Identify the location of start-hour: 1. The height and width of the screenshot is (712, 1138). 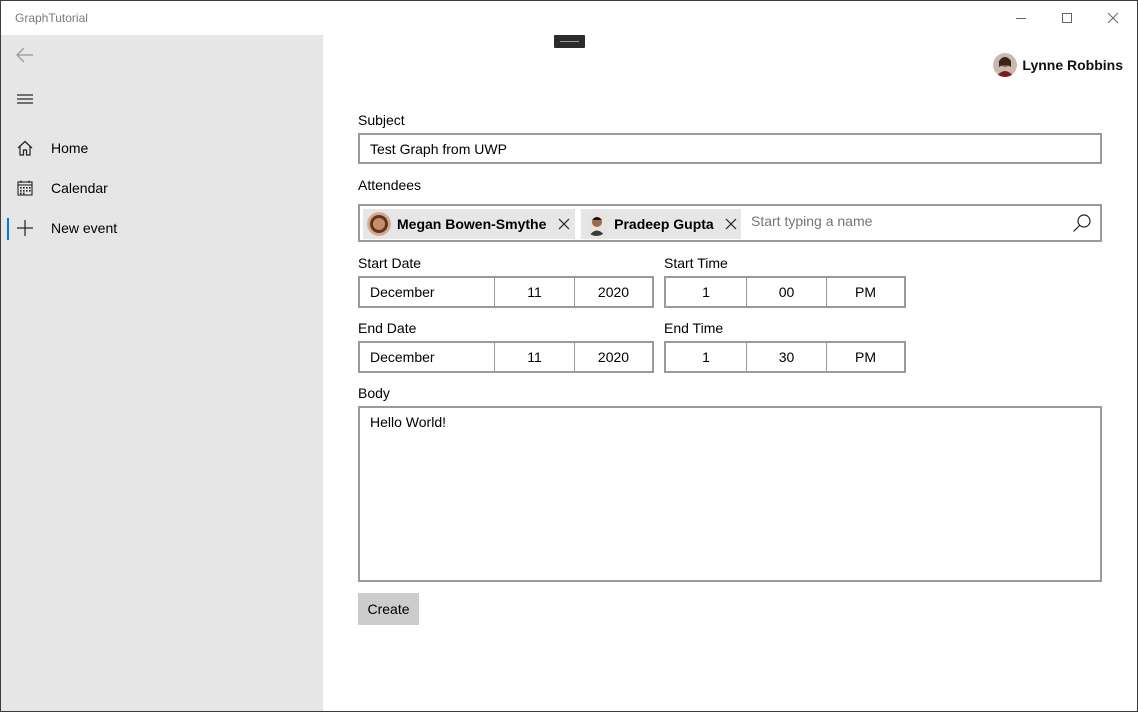
(706, 292).